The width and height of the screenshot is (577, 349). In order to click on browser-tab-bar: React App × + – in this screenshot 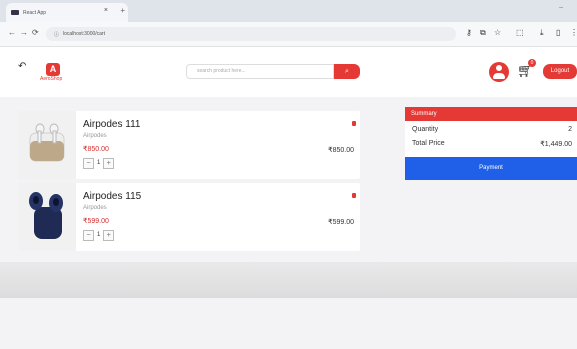, I will do `click(288, 11)`.